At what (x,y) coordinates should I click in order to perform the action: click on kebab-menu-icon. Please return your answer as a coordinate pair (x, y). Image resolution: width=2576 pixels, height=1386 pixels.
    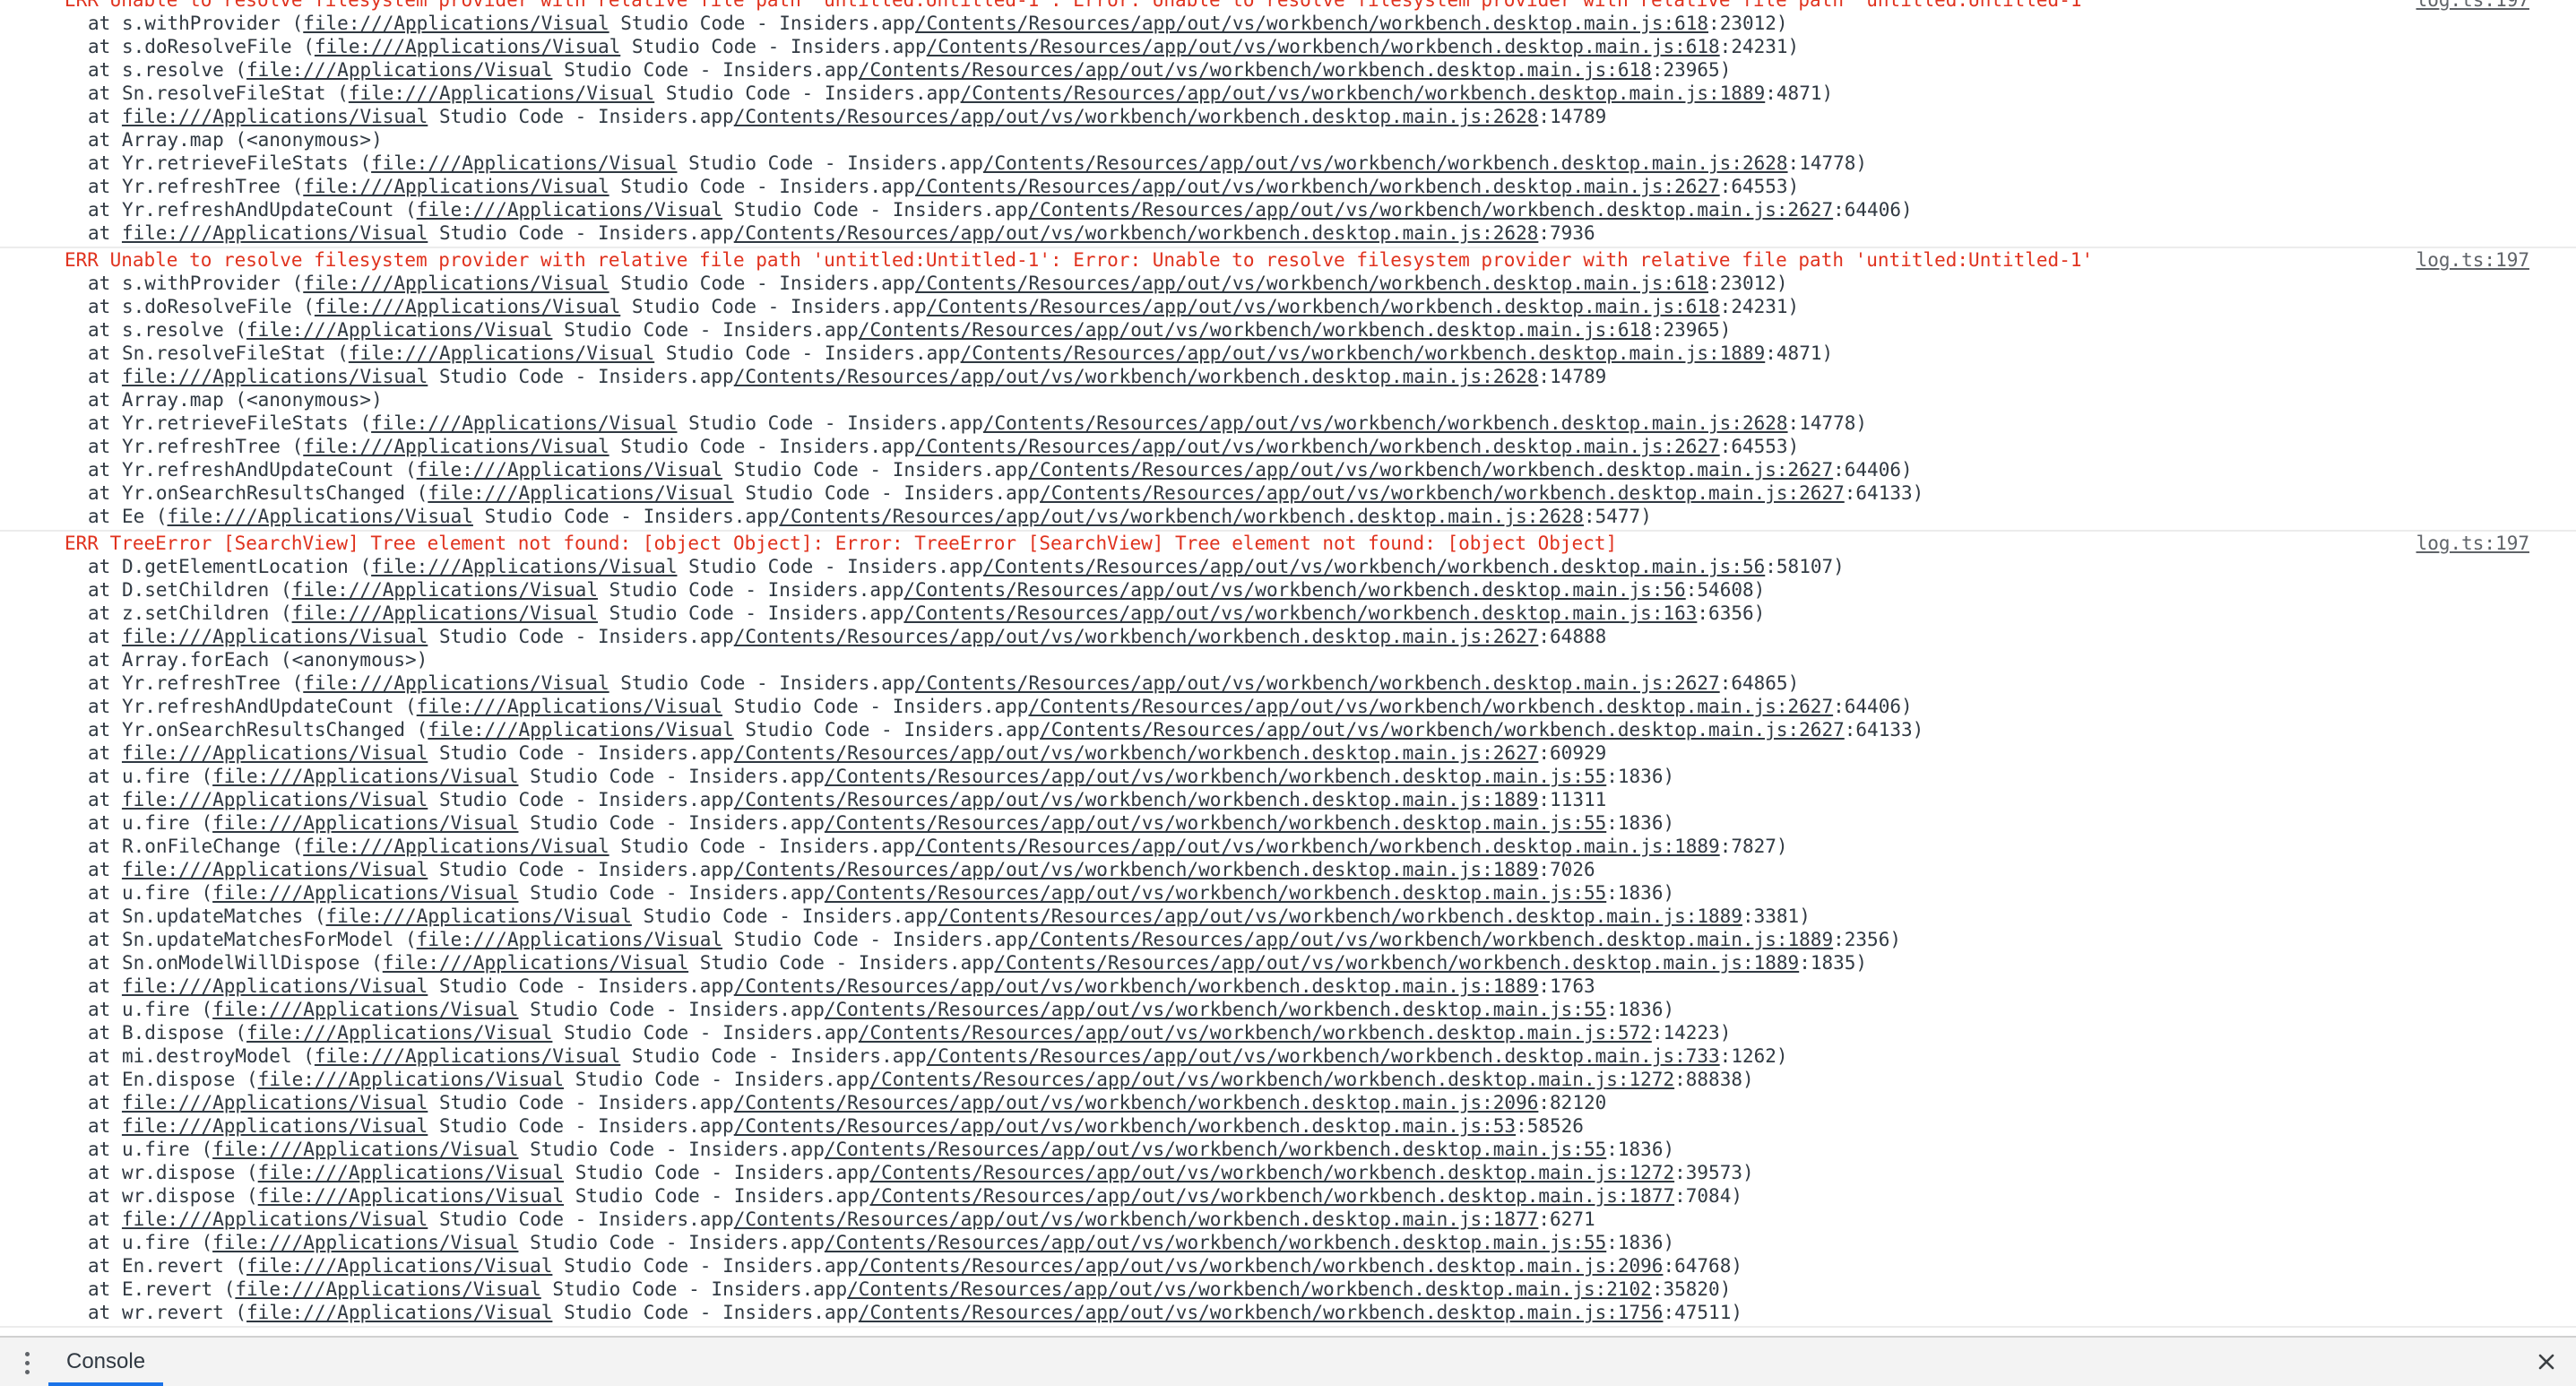
    Looking at the image, I should click on (27, 1363).